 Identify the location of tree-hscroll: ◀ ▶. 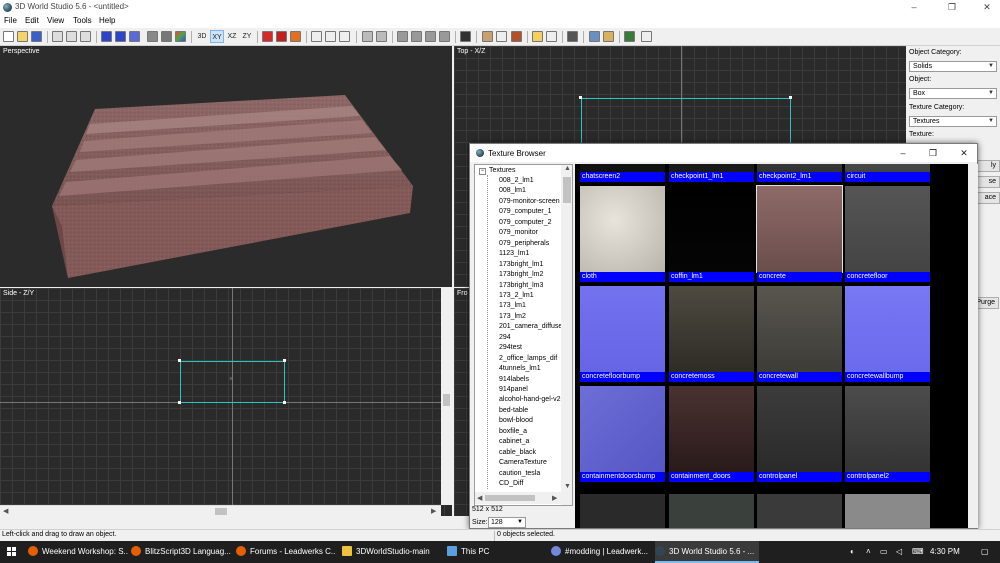
(518, 498).